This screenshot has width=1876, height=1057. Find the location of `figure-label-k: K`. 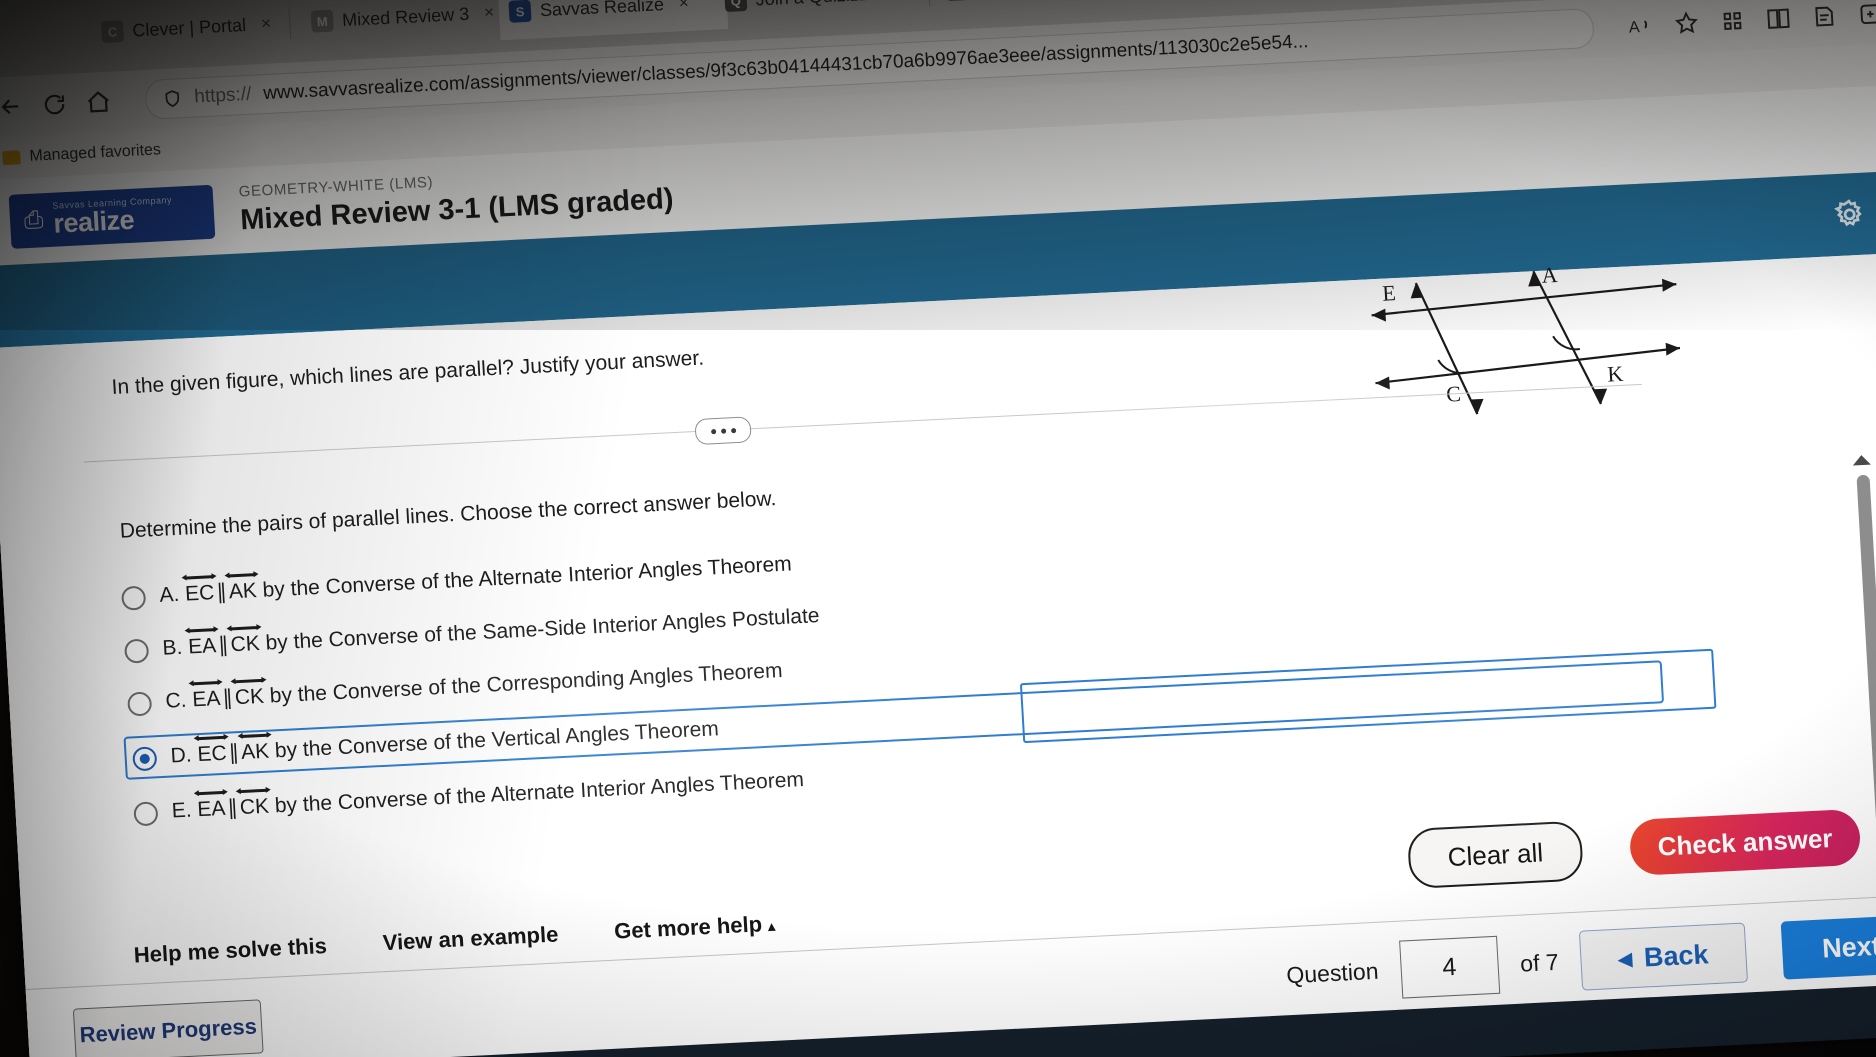

figure-label-k: K is located at coordinates (1615, 374).